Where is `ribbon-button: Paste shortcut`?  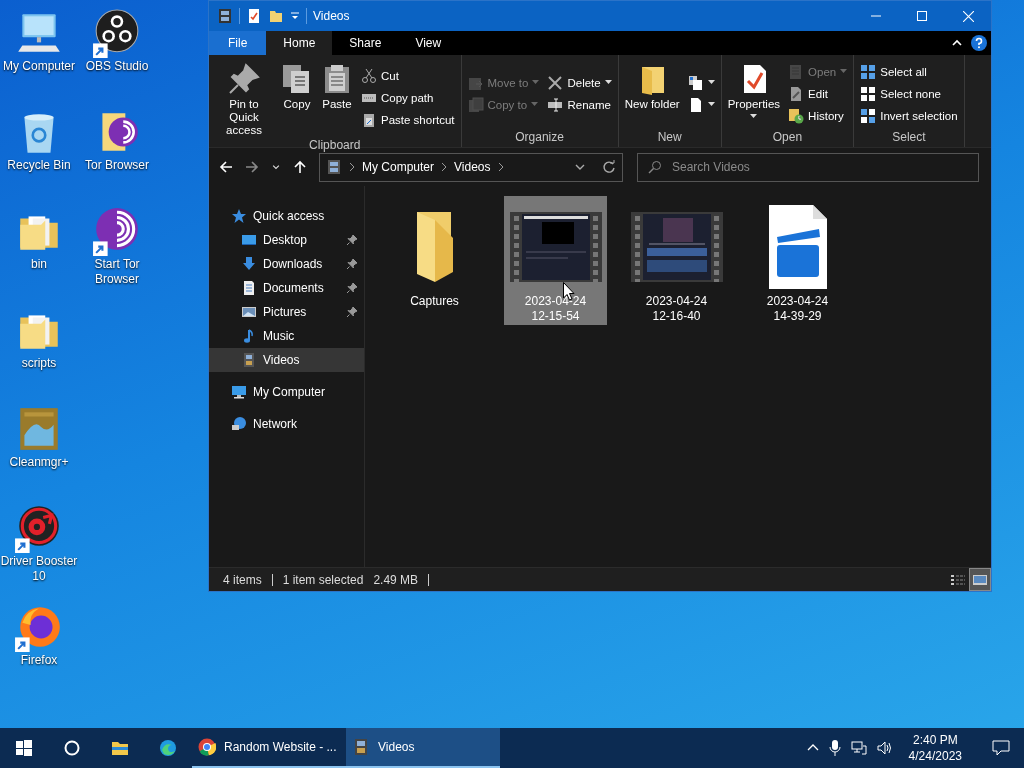 ribbon-button: Paste shortcut is located at coordinates (408, 119).